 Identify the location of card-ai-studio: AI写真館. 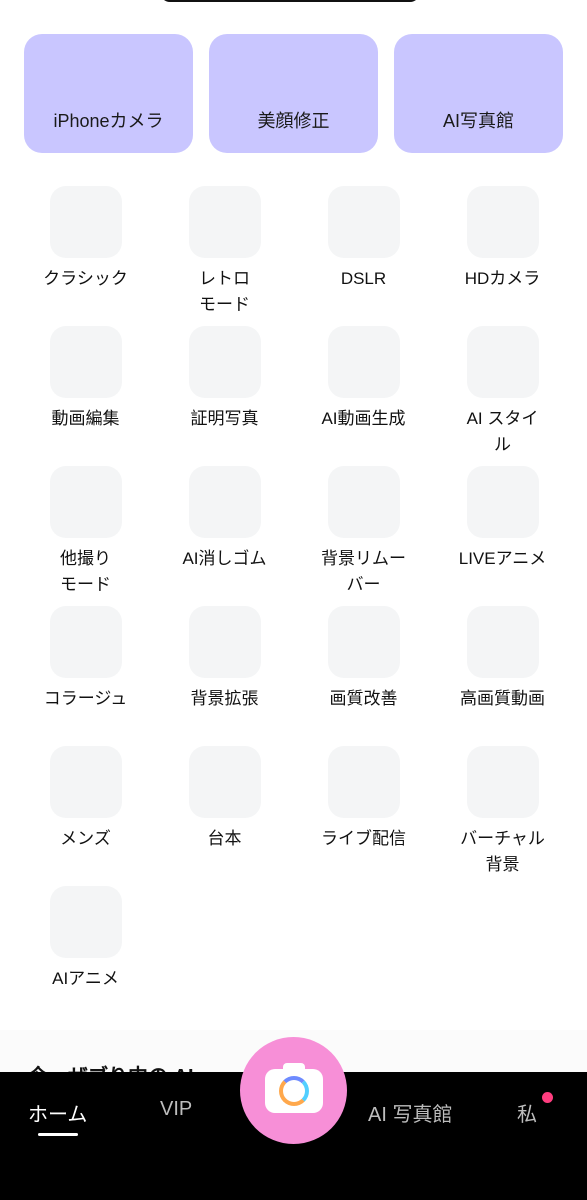
(478, 93).